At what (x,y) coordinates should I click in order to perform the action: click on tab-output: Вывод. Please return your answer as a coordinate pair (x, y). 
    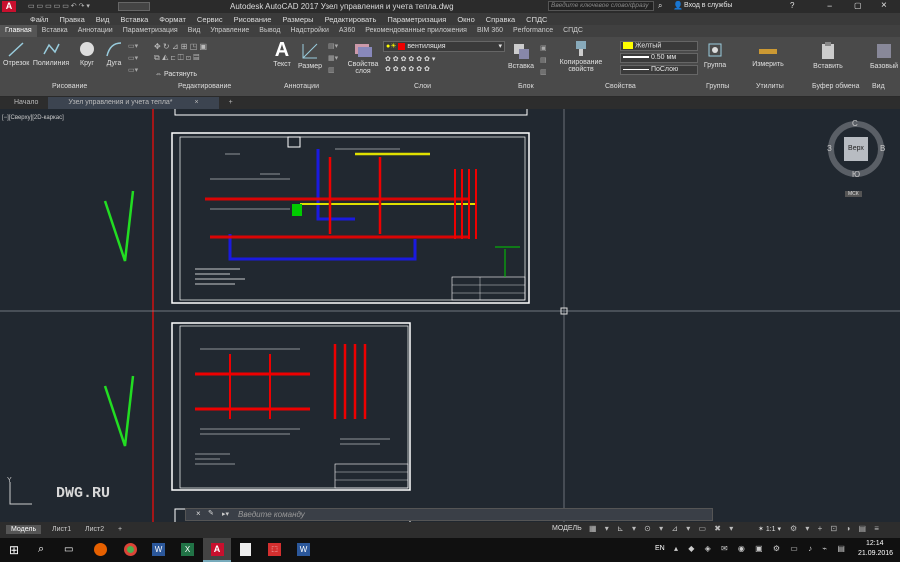
    Looking at the image, I should click on (269, 31).